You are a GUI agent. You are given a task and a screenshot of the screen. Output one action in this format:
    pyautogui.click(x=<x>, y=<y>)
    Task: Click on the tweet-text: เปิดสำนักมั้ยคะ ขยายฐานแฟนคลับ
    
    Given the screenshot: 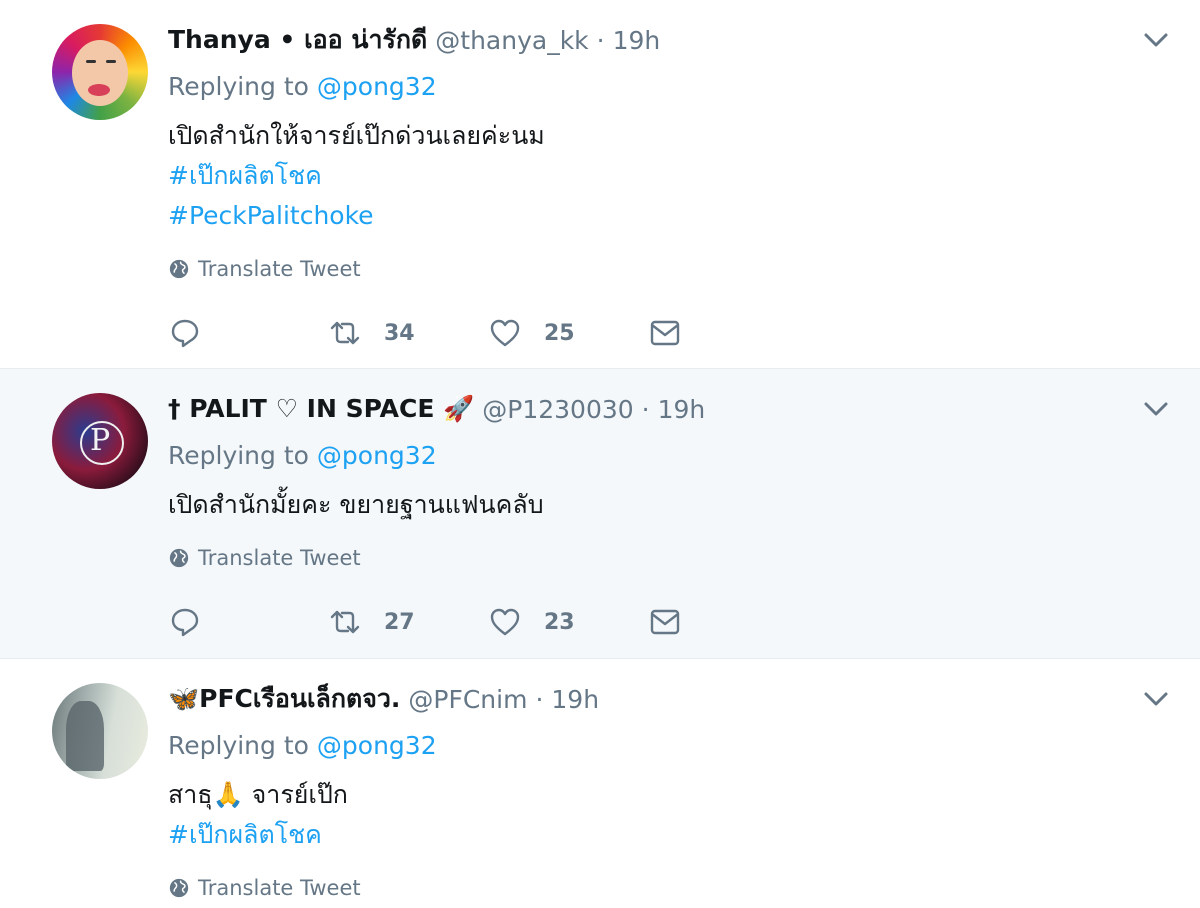 What is the action you would take?
    pyautogui.click(x=684, y=505)
    